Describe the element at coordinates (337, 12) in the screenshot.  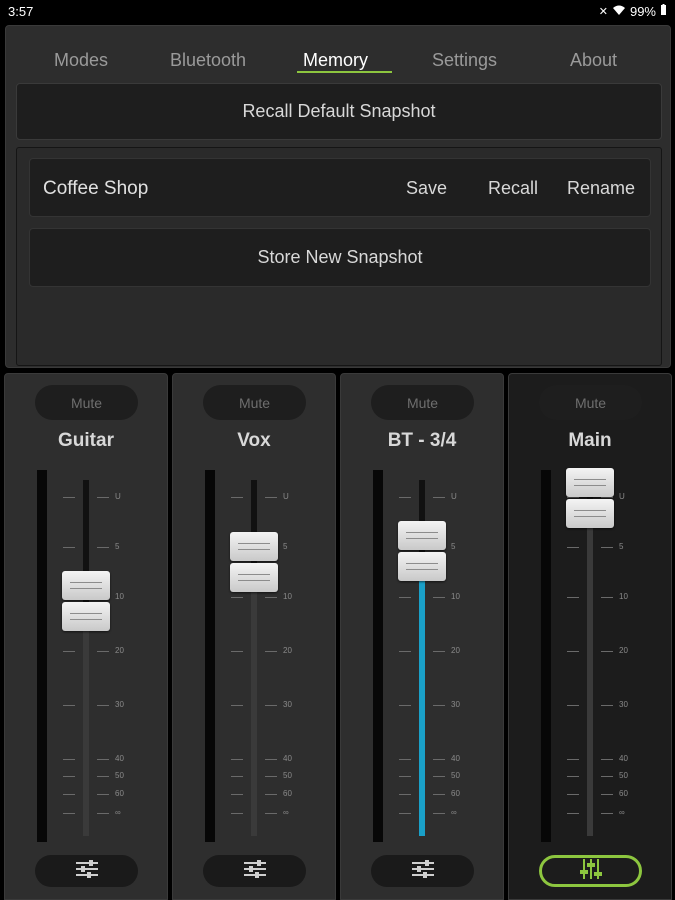
I see `status-bar: 3:57 ✕ 99%` at that location.